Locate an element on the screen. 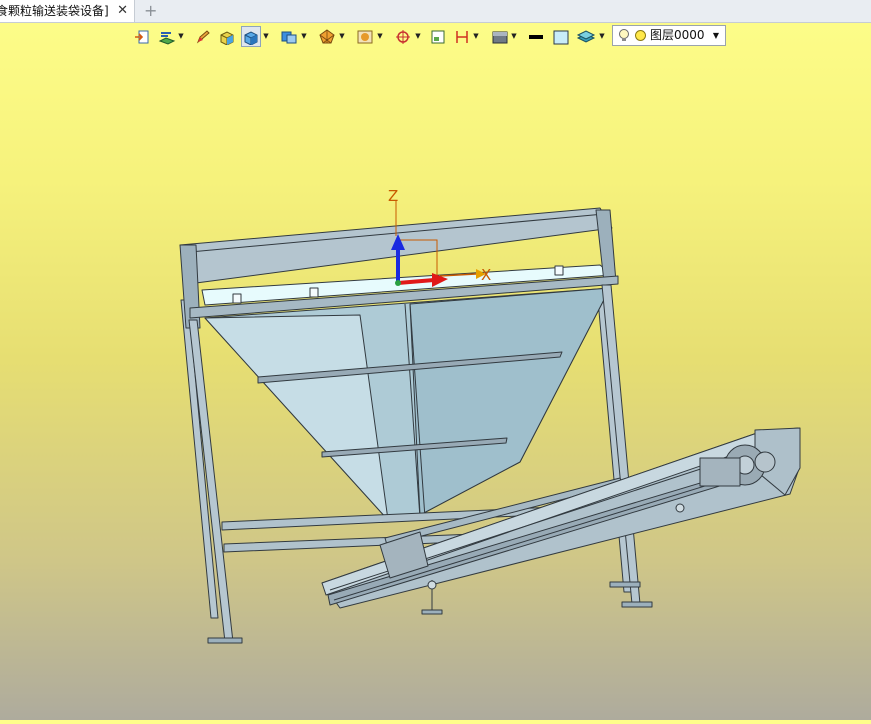 This screenshot has height=724, width=871. new-tab-button: + is located at coordinates (150, 11).